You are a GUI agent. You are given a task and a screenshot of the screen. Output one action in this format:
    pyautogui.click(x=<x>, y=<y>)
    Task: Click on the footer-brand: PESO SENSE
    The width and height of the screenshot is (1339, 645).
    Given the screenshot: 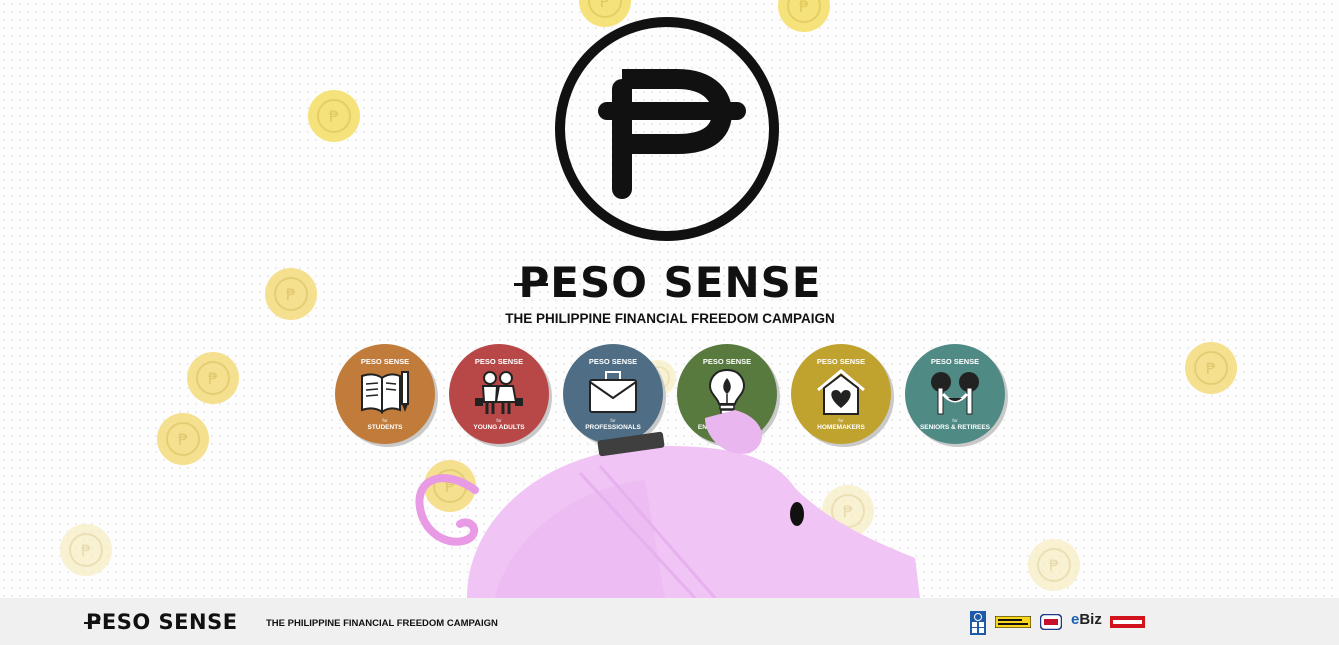 What is the action you would take?
    pyautogui.click(x=161, y=622)
    